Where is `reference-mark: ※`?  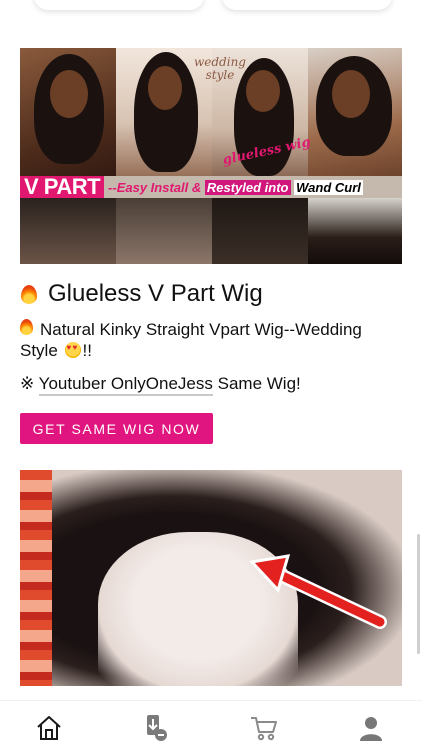
reference-mark: ※ is located at coordinates (27, 383).